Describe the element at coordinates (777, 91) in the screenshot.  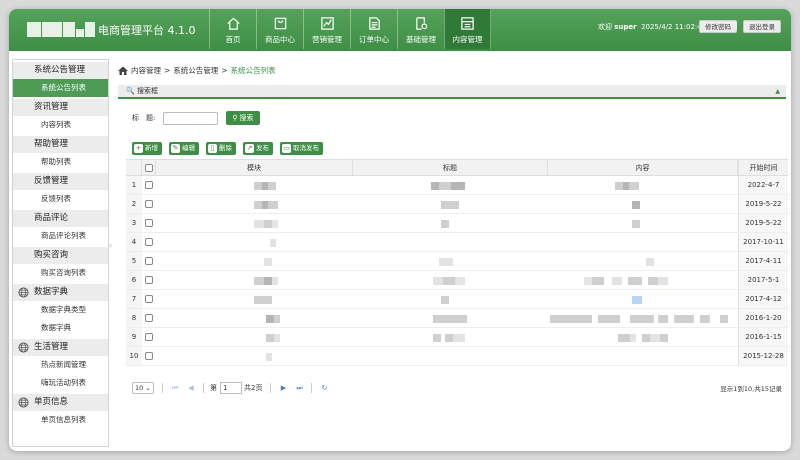
I see `collapse-arrow-icon: ▲` at that location.